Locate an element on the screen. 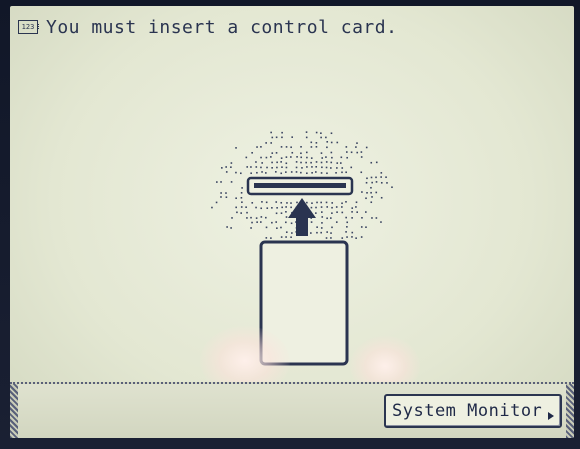 The image size is (580, 449). bar-edge-left is located at coordinates (14, 411).